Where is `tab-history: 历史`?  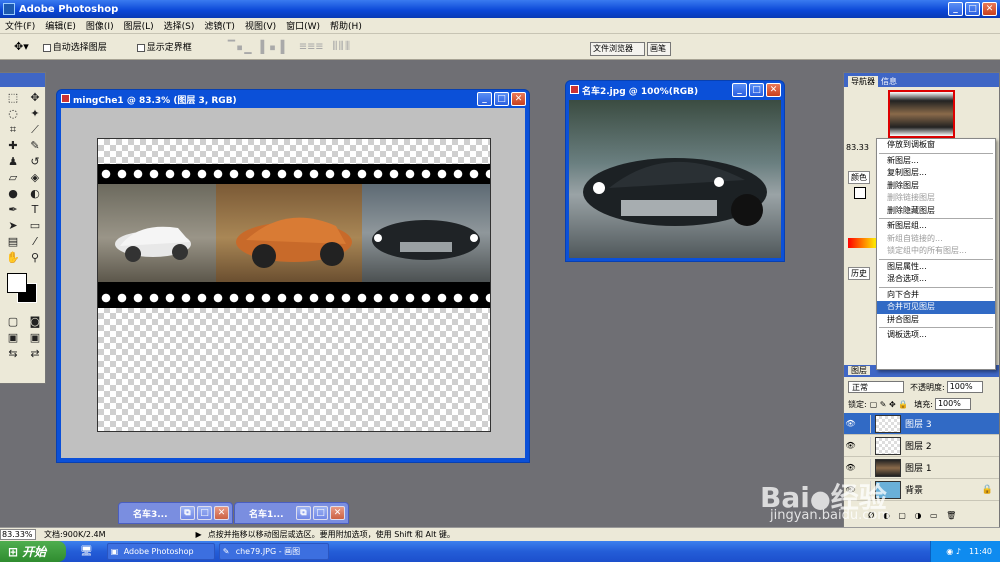 tab-history: 历史 is located at coordinates (859, 273).